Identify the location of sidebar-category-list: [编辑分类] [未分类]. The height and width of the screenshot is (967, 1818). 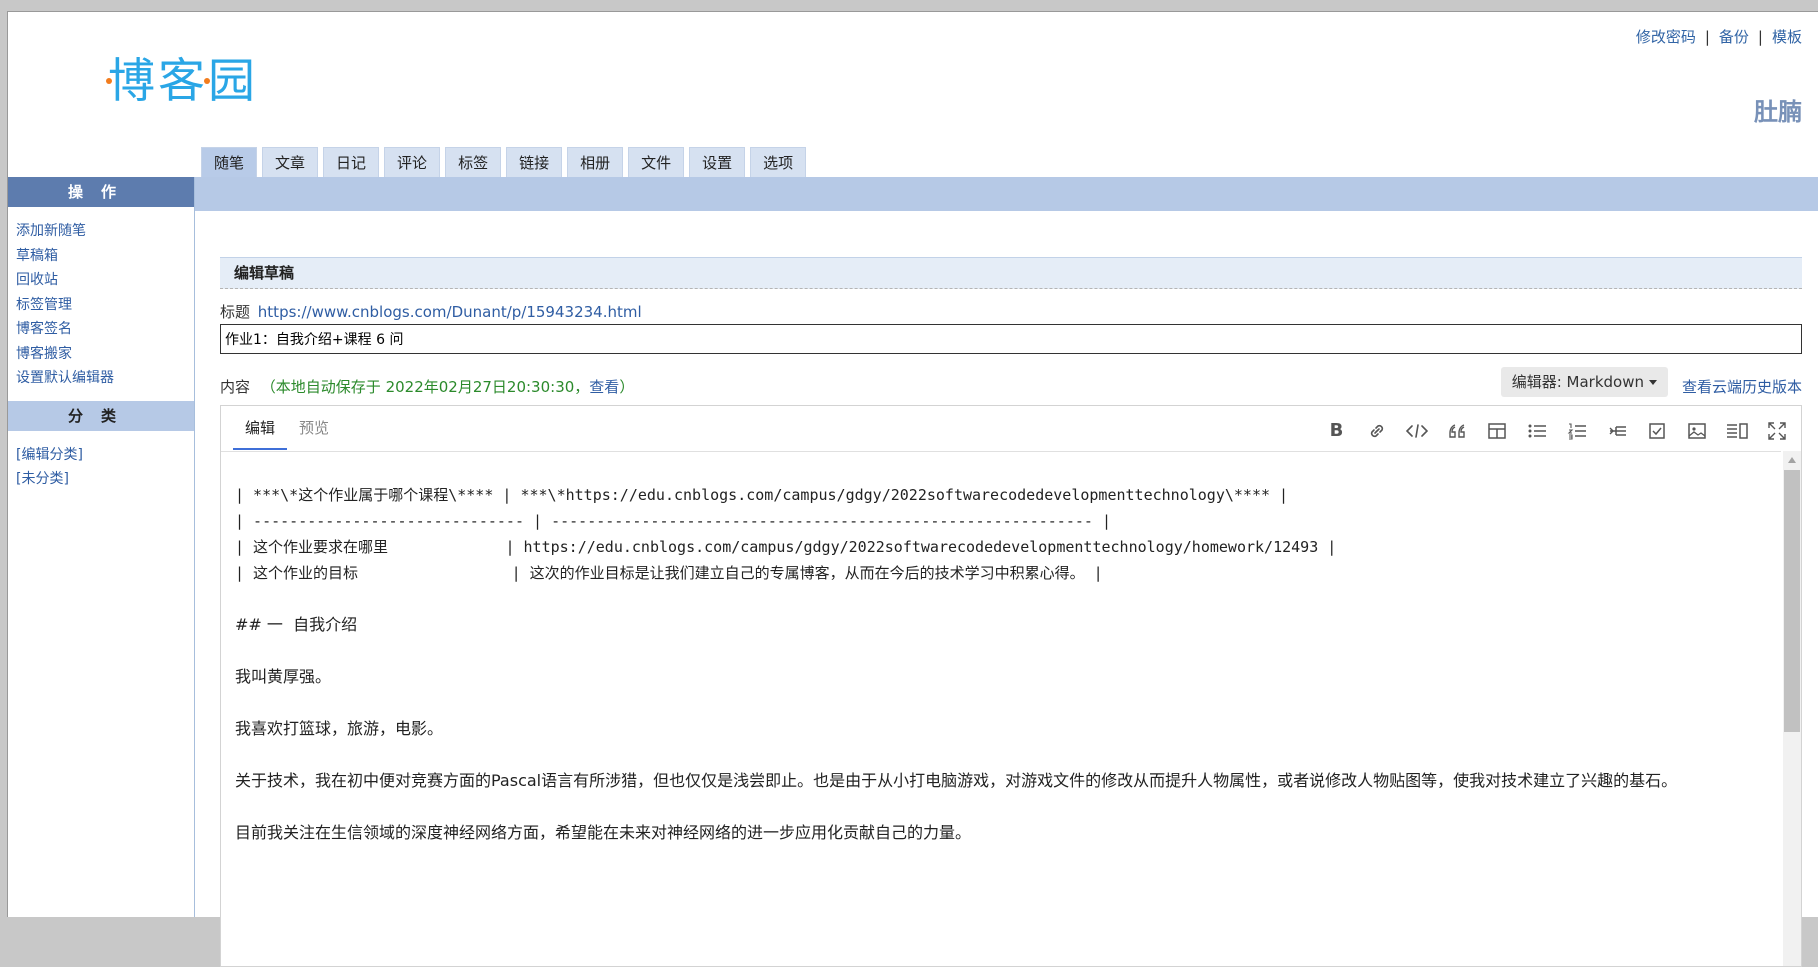
(101, 466).